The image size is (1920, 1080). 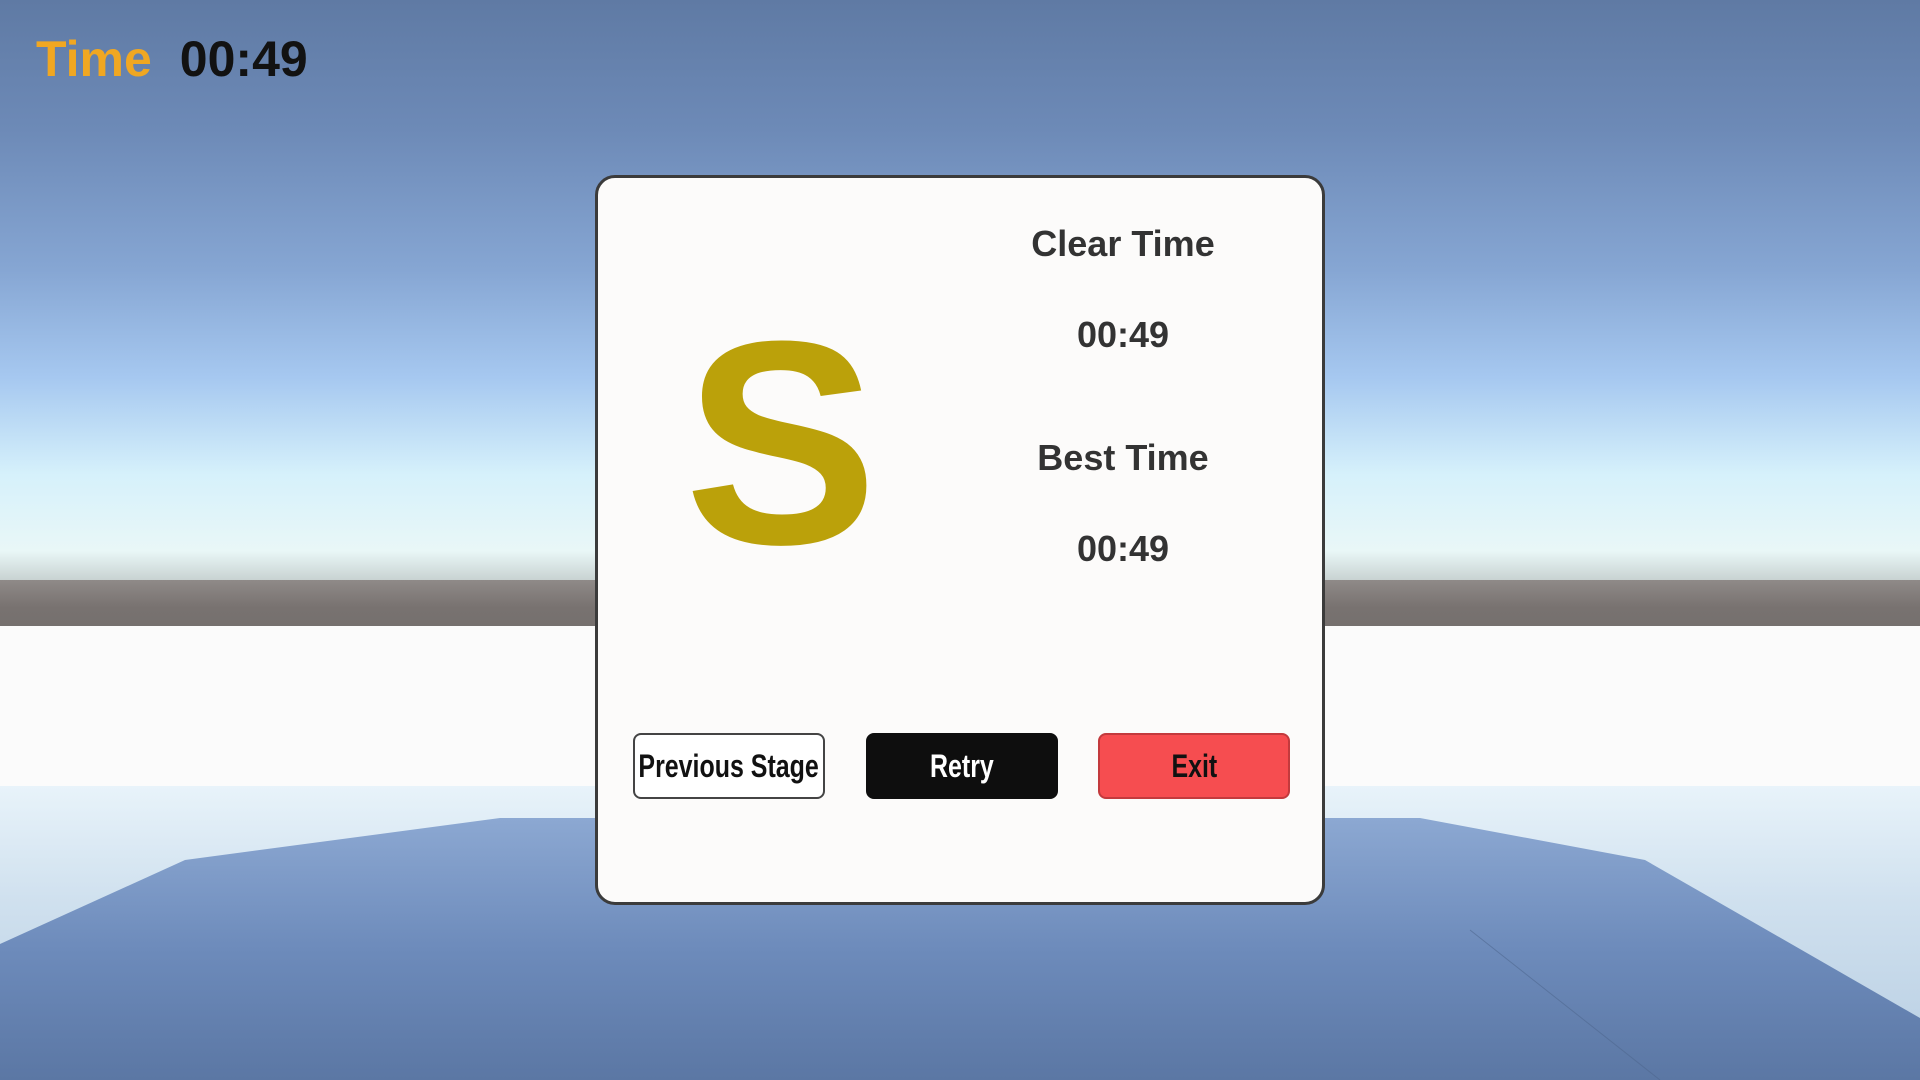 I want to click on hud-time-value: 00:49, so click(x=243, y=59).